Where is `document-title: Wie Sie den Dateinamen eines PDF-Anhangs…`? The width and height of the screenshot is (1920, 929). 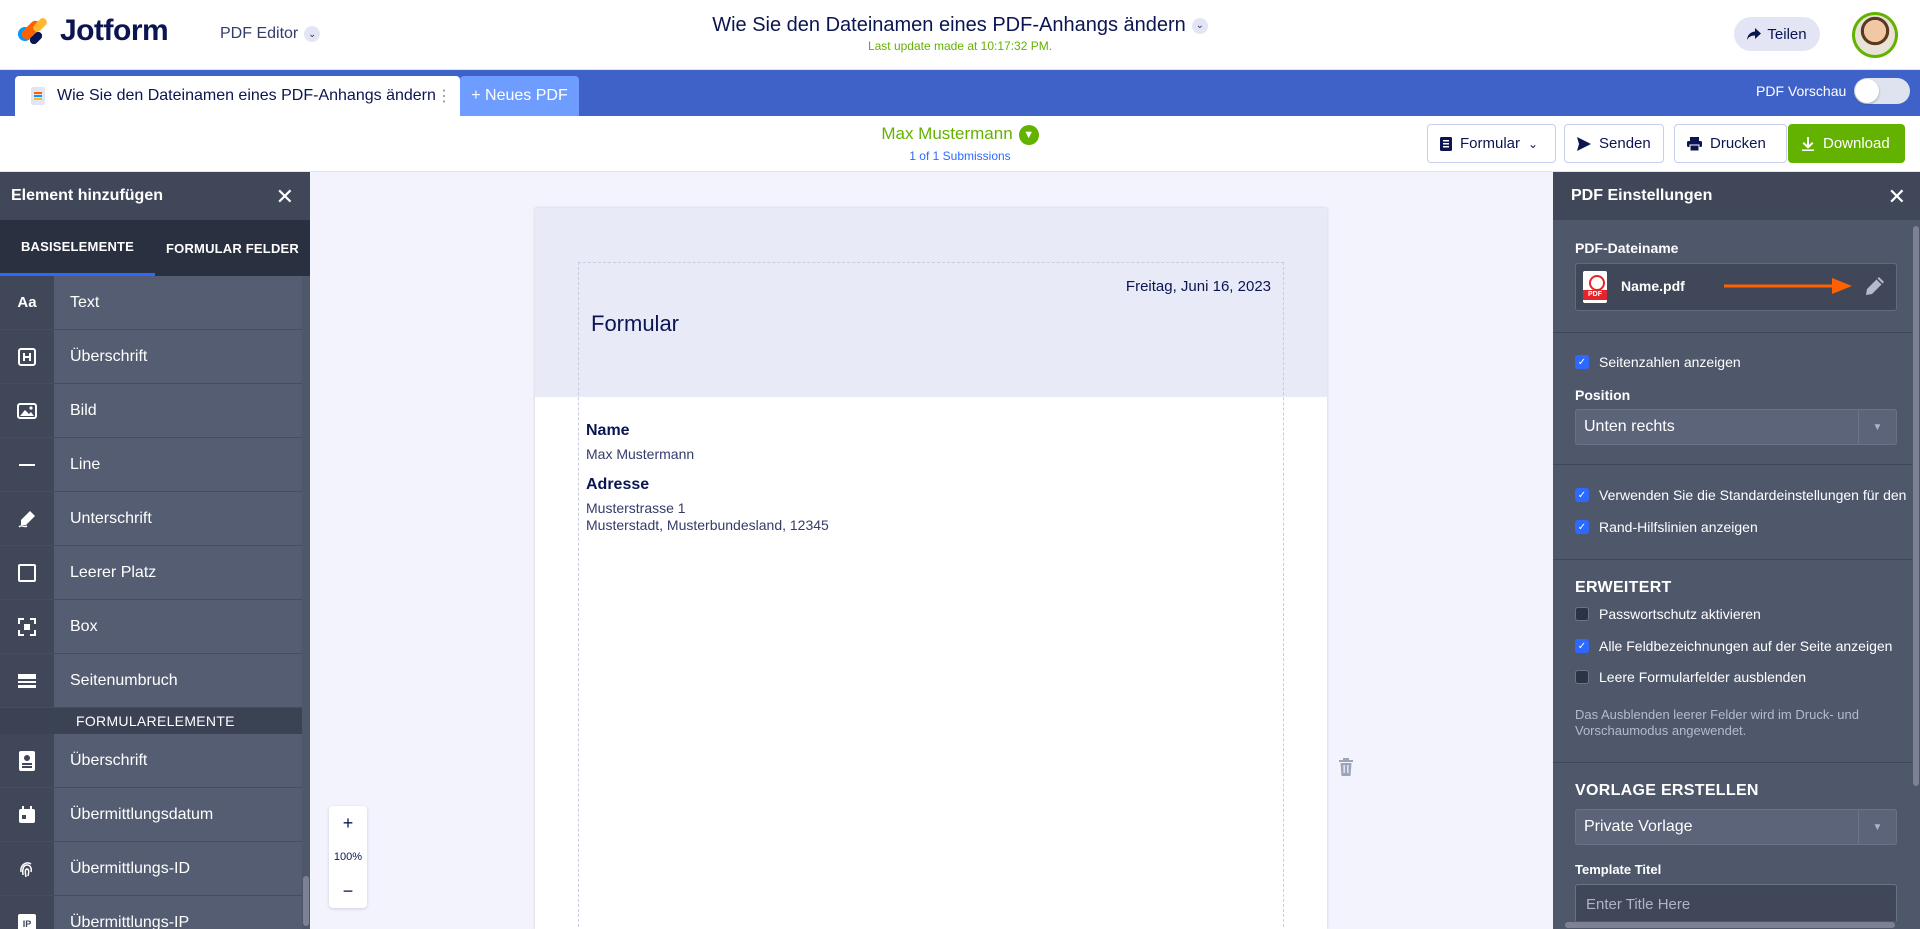
document-title: Wie Sie den Dateinamen eines PDF-Anhangs… is located at coordinates (960, 25).